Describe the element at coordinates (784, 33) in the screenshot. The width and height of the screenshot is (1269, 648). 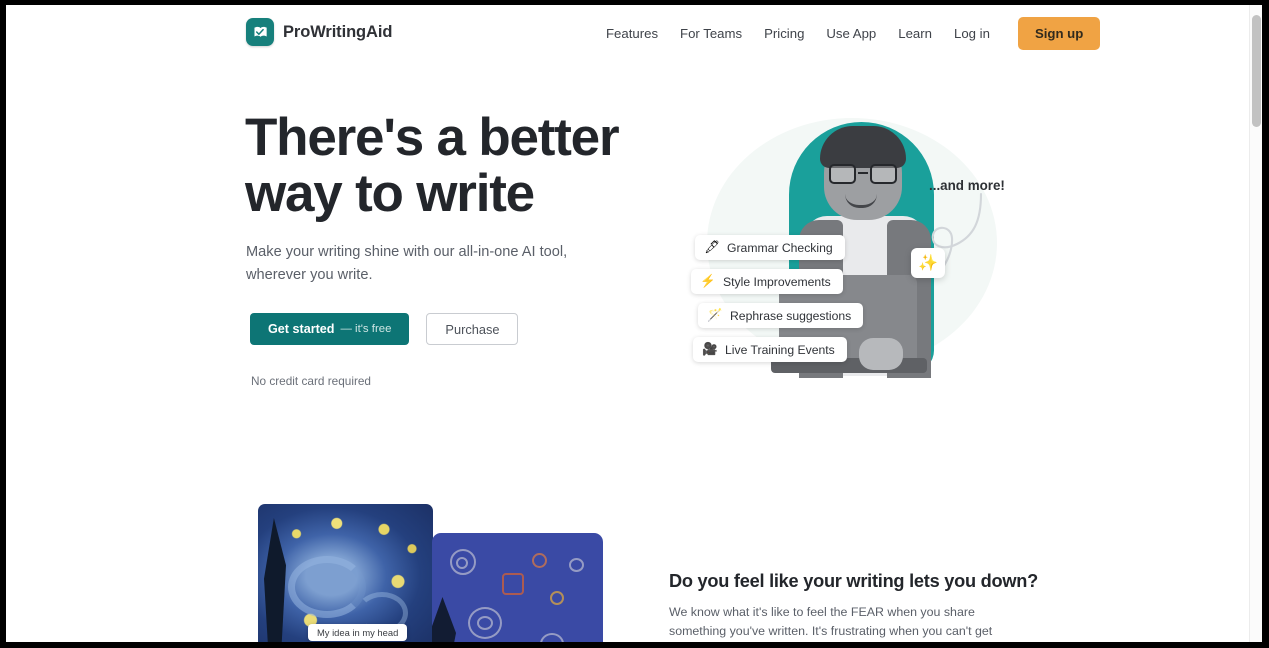
I see `nav-item-pricing: Pricing` at that location.